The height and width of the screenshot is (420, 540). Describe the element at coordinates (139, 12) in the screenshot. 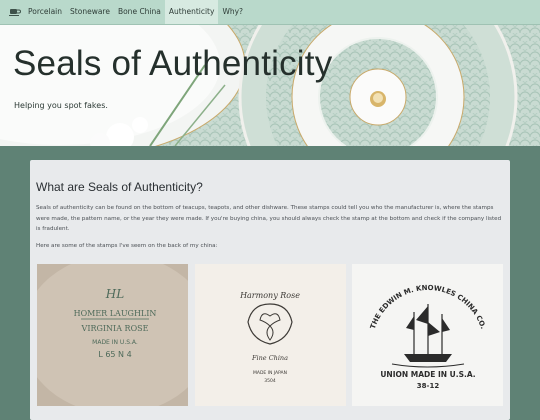

I see `nav-item-bone-china: Bone China` at that location.